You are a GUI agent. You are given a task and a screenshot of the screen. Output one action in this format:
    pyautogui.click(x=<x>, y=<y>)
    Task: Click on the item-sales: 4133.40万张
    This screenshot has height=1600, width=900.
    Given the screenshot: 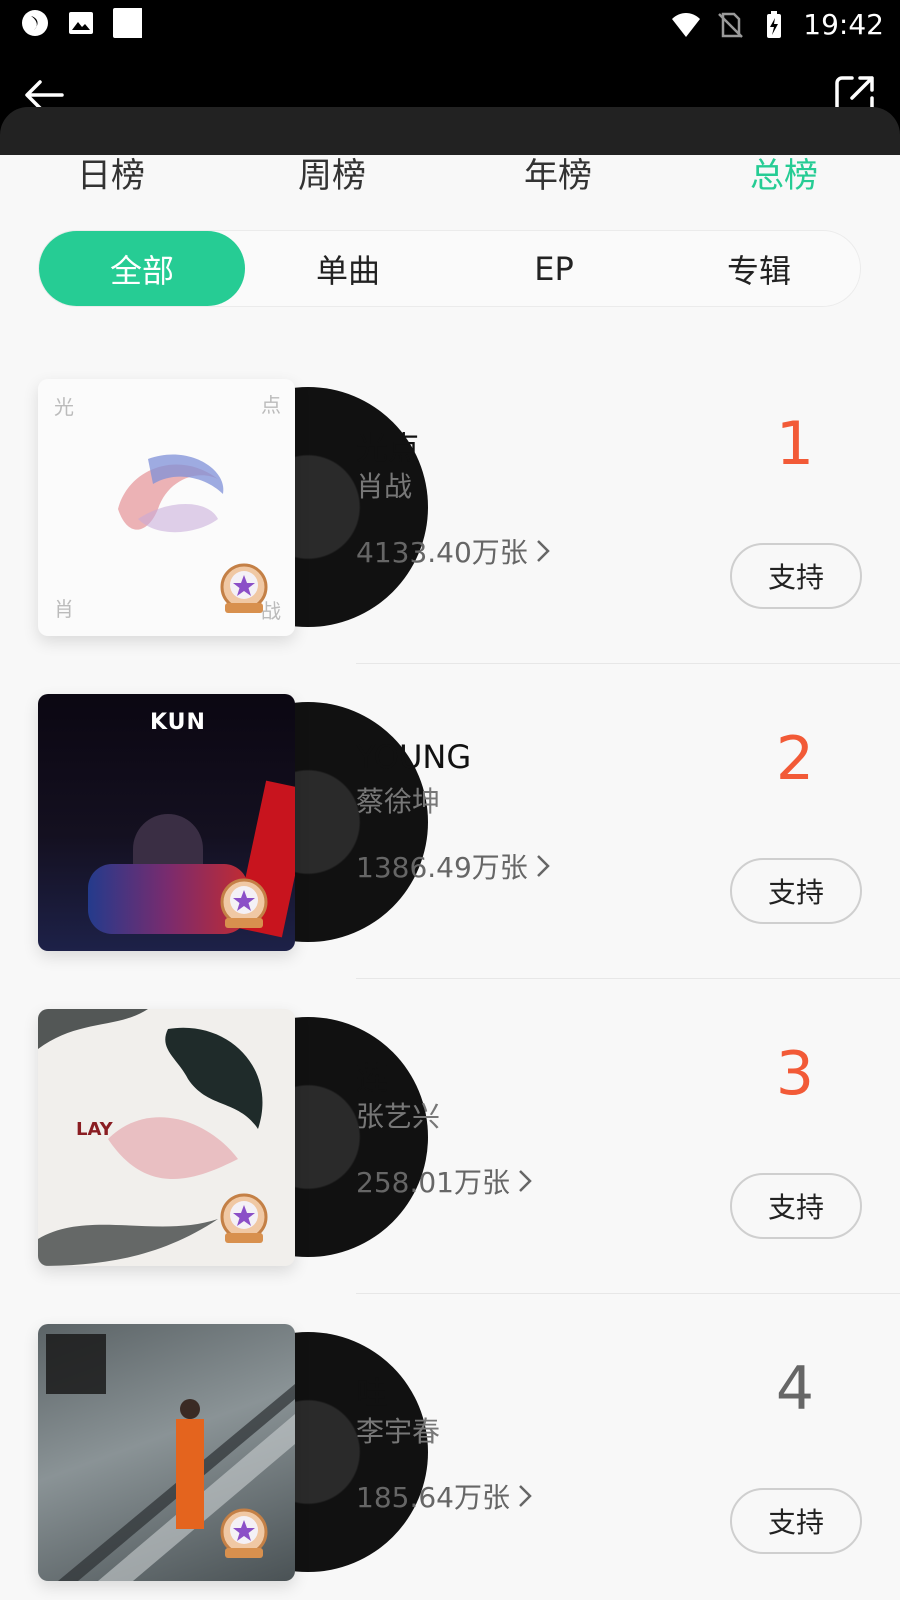 What is the action you would take?
    pyautogui.click(x=454, y=551)
    